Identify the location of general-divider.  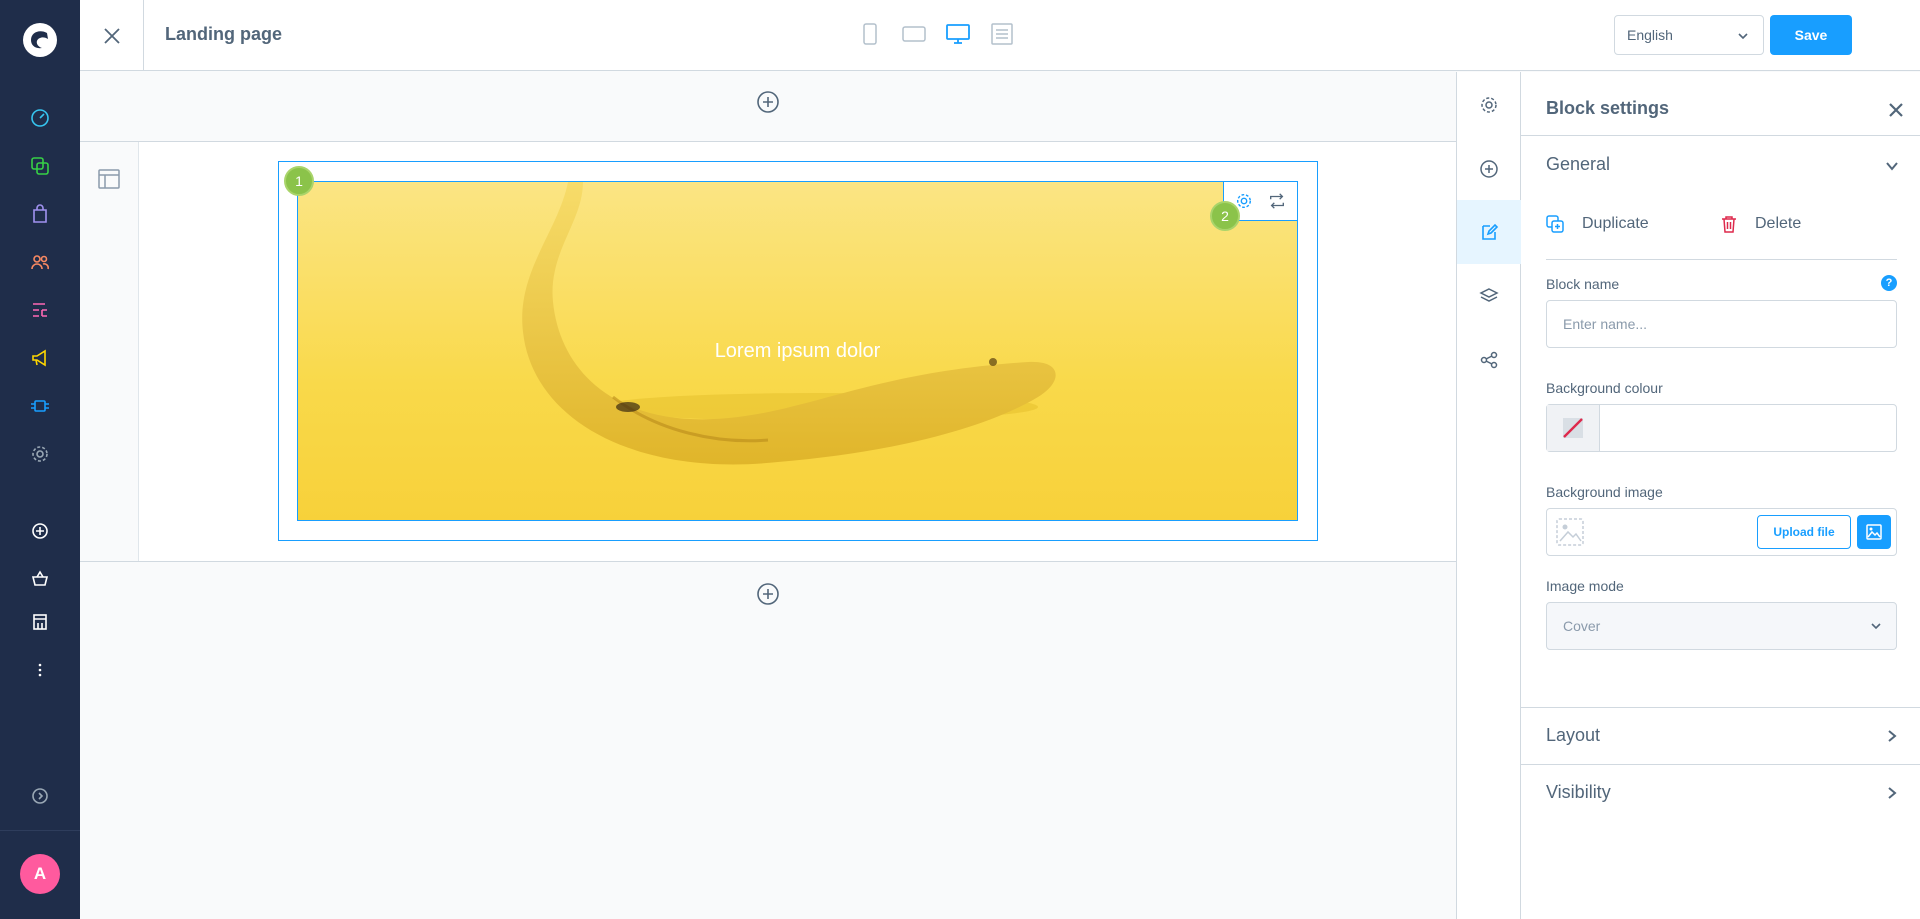
(1720, 707).